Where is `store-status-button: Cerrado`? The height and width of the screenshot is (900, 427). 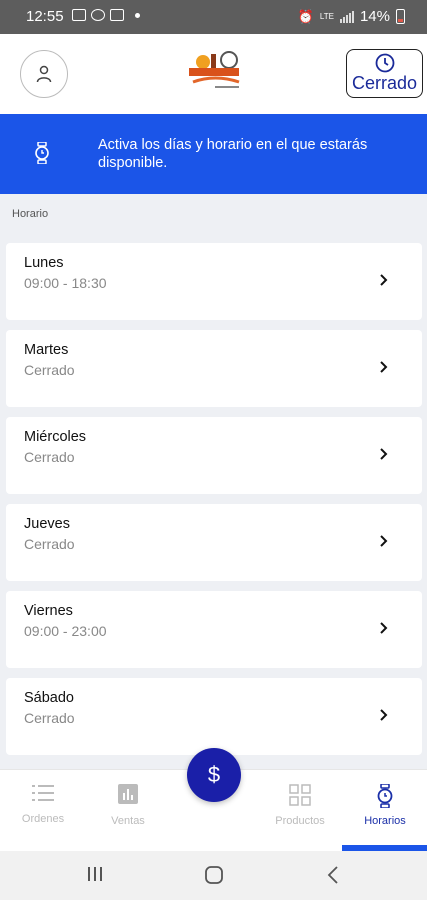
store-status-button: Cerrado is located at coordinates (384, 73).